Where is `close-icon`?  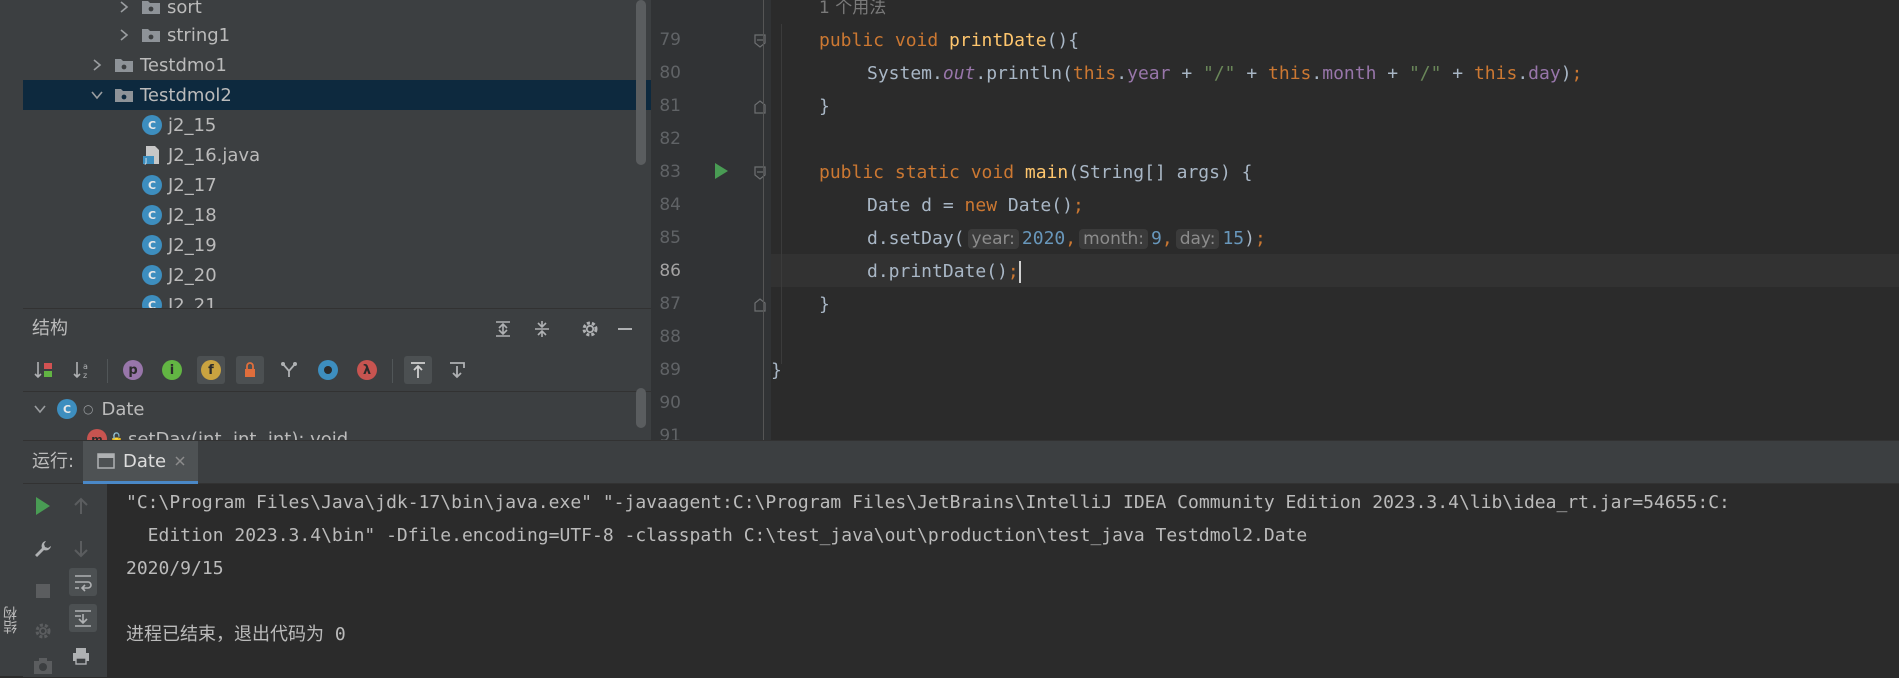
close-icon is located at coordinates (180, 461).